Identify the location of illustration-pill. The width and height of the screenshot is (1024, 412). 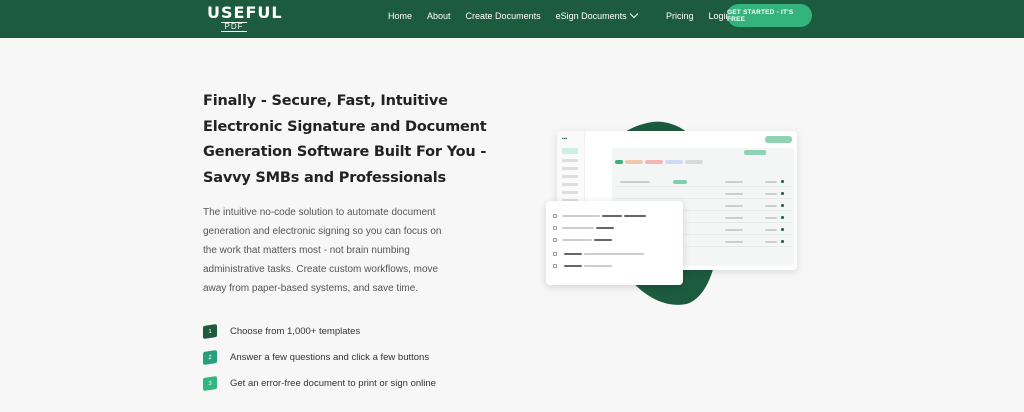
(680, 182).